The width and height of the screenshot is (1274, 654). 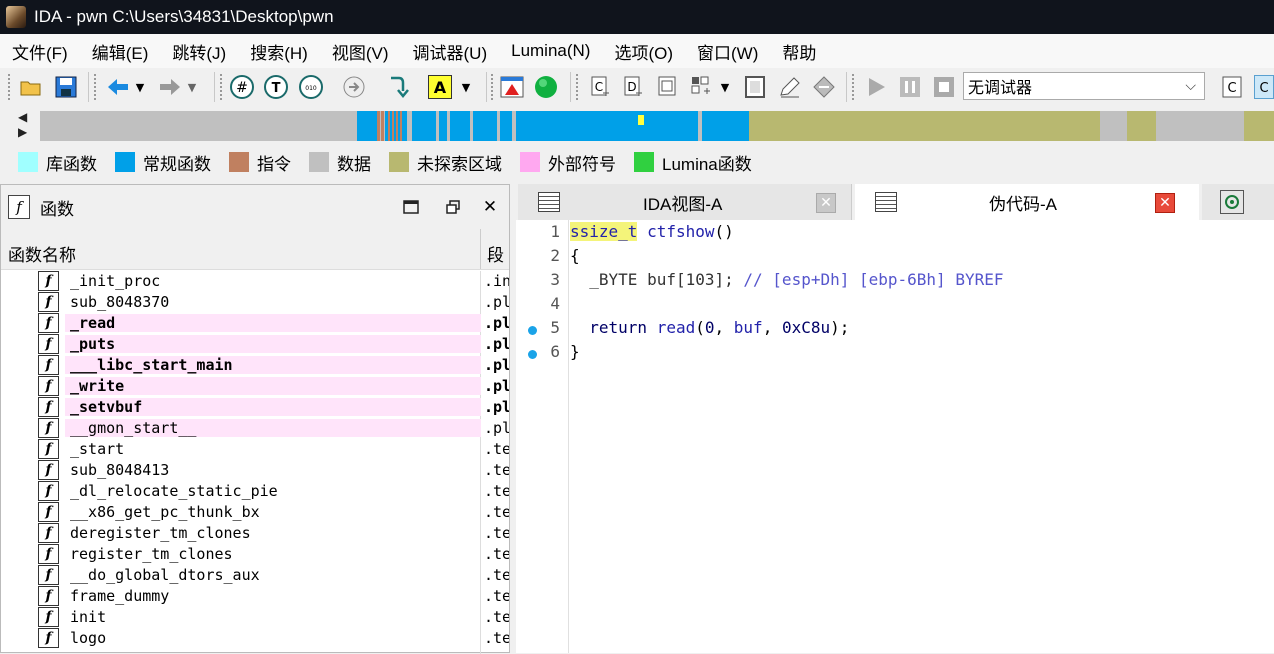 I want to click on function-row: f _setvbuf .pl, so click(x=255, y=407).